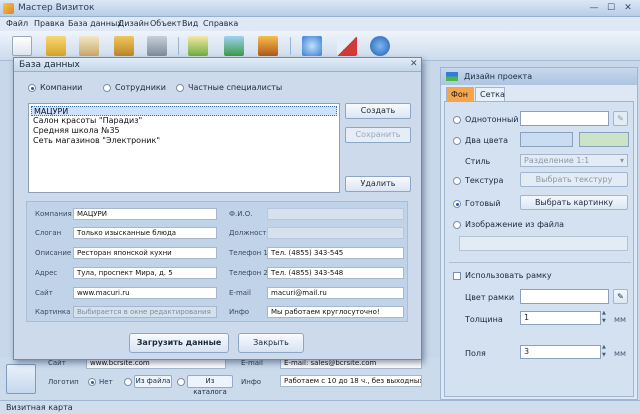 This screenshot has width=640, height=414. Describe the element at coordinates (460, 94) in the screenshot. I see `tab-background: Фон` at that location.